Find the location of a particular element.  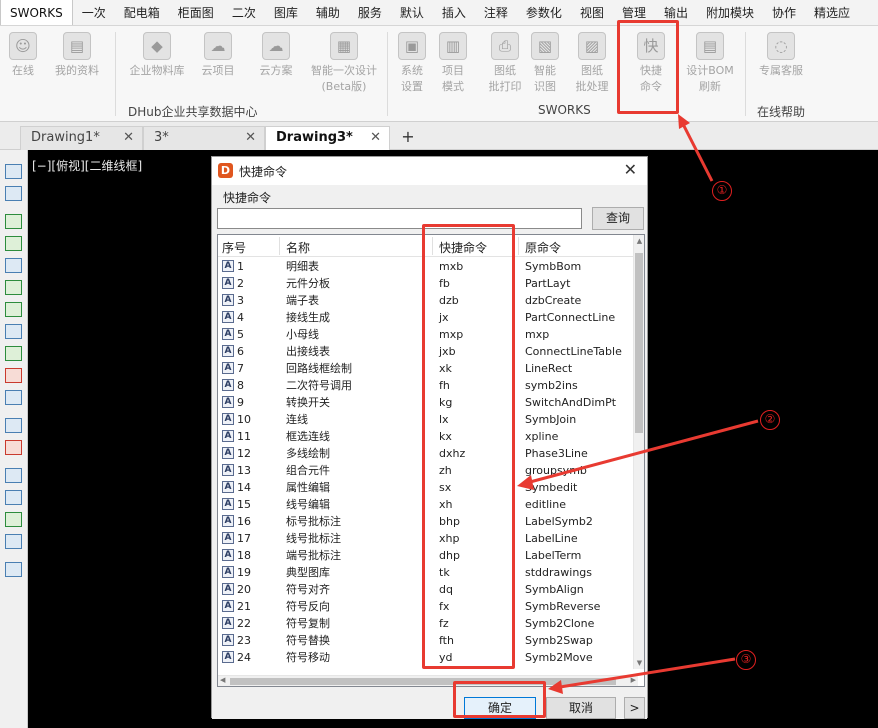

menu-item: SWORKS is located at coordinates (36, 12).